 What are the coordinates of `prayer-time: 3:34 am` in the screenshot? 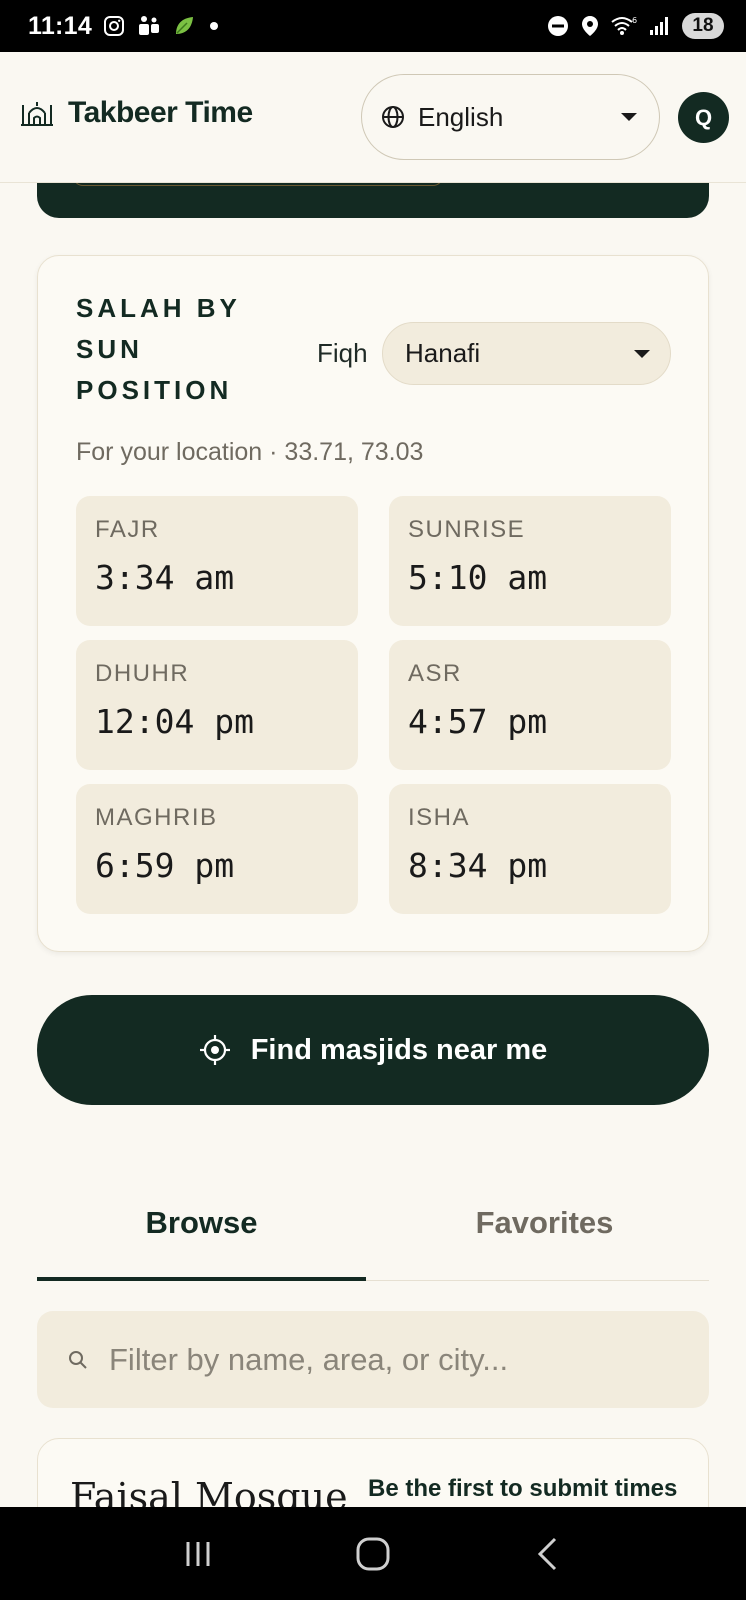 It's located at (165, 577).